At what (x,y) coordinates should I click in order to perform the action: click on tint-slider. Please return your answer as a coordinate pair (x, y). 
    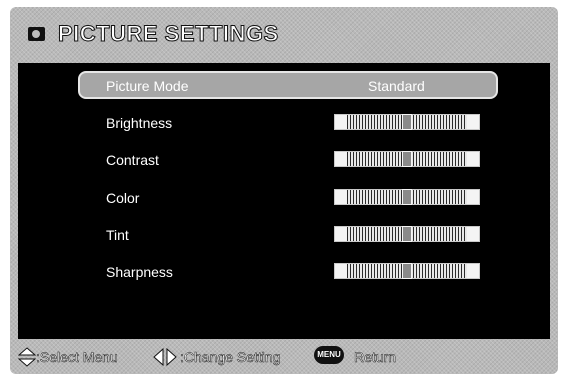
    Looking at the image, I should click on (407, 234).